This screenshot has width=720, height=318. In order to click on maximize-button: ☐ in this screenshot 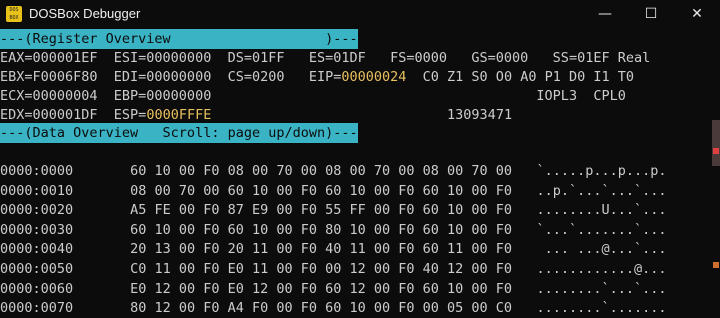, I will do `click(651, 14)`.